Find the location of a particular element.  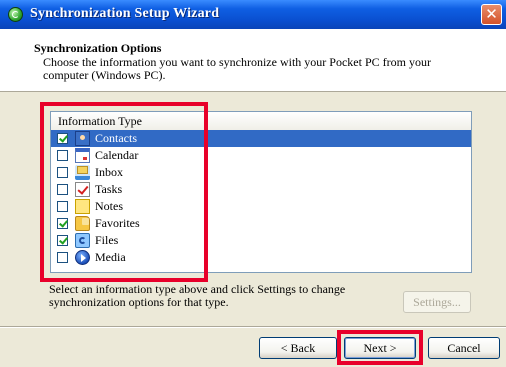

footer-divider is located at coordinates (253, 327).